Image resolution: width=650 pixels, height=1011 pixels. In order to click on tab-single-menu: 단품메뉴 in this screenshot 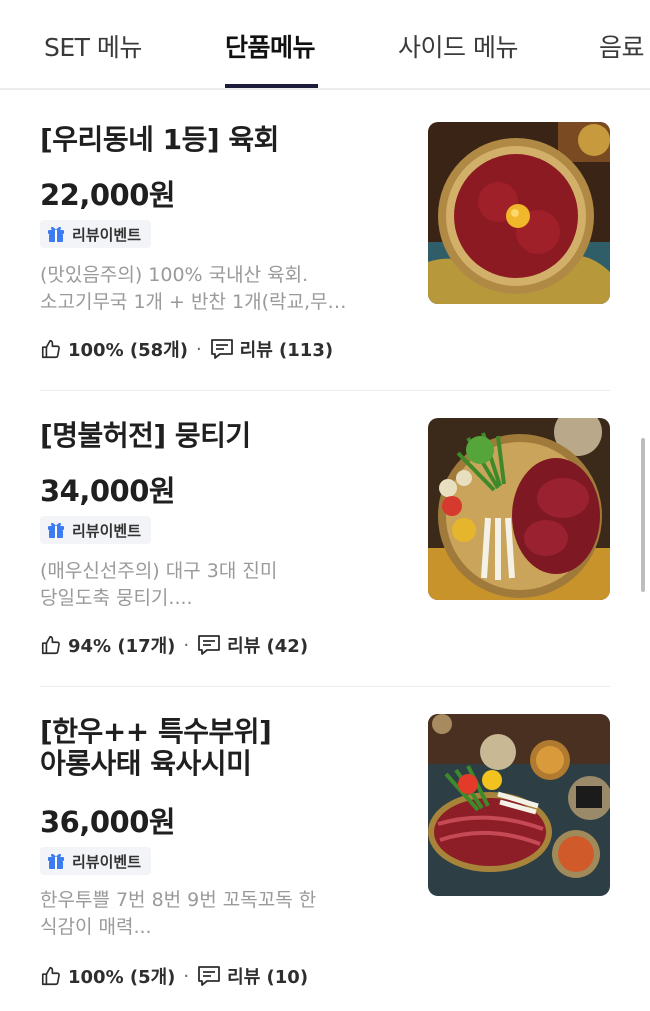, I will do `click(270, 46)`.